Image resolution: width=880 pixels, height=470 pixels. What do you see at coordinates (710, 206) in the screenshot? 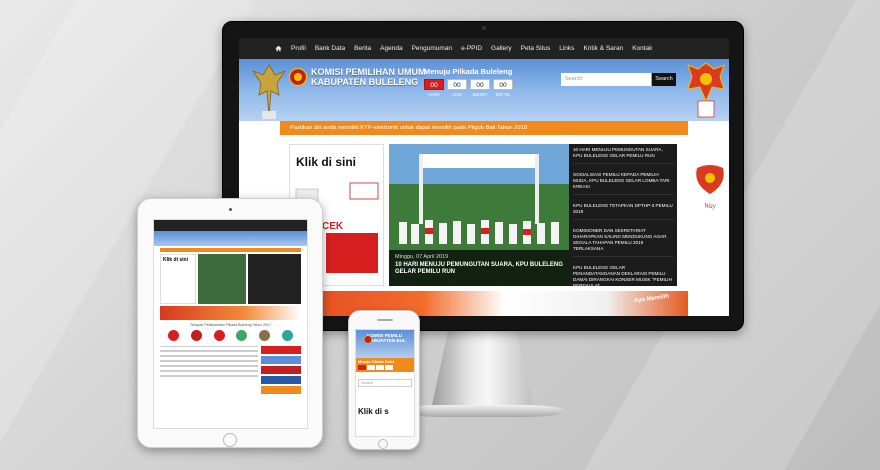
I see `svg-text: Way` at bounding box center [710, 206].